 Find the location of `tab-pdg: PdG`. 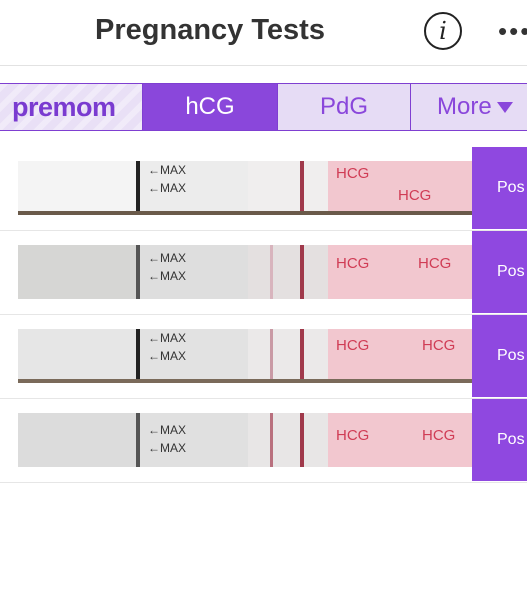

tab-pdg: PdG is located at coordinates (344, 107).